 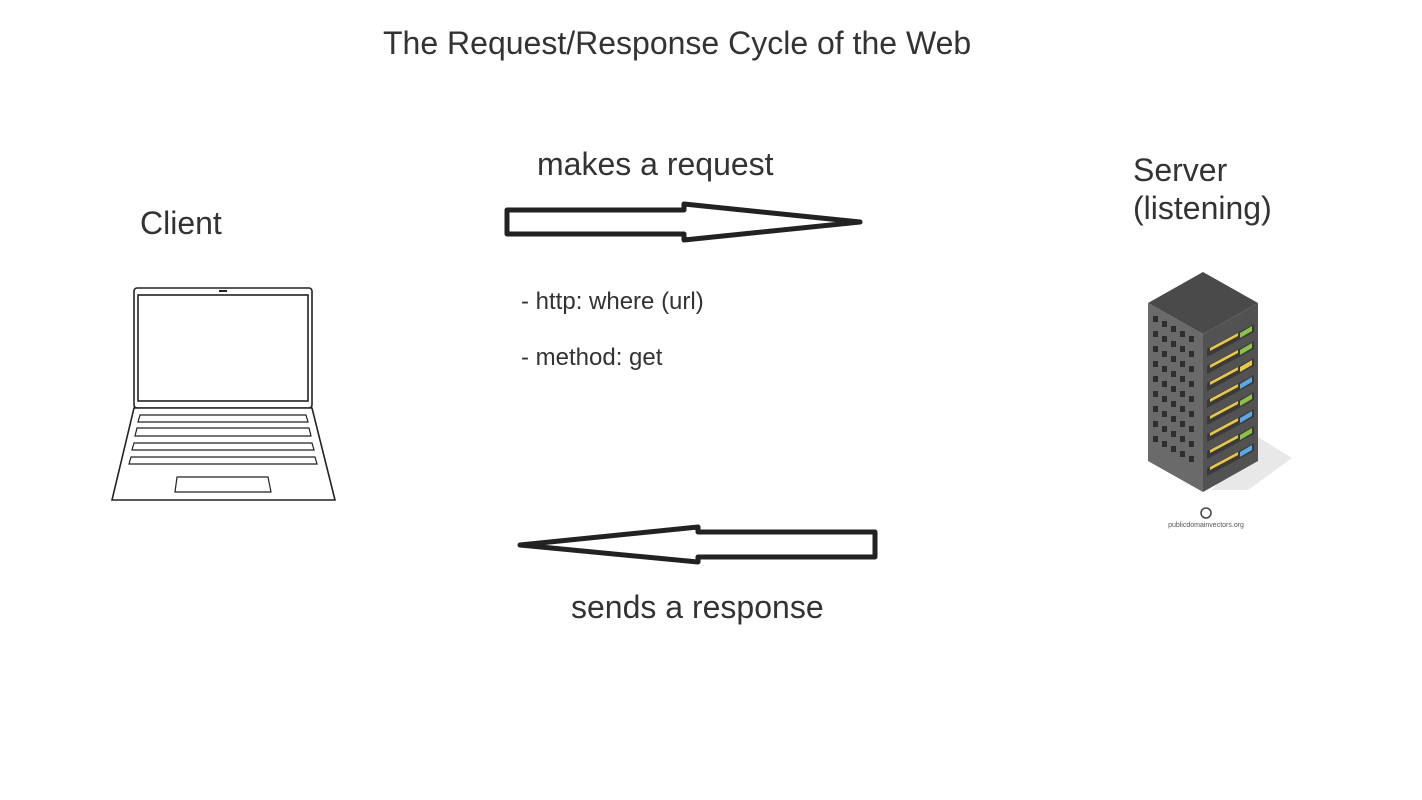 What do you see at coordinates (1206, 513) in the screenshot?
I see `credit-logo-icon` at bounding box center [1206, 513].